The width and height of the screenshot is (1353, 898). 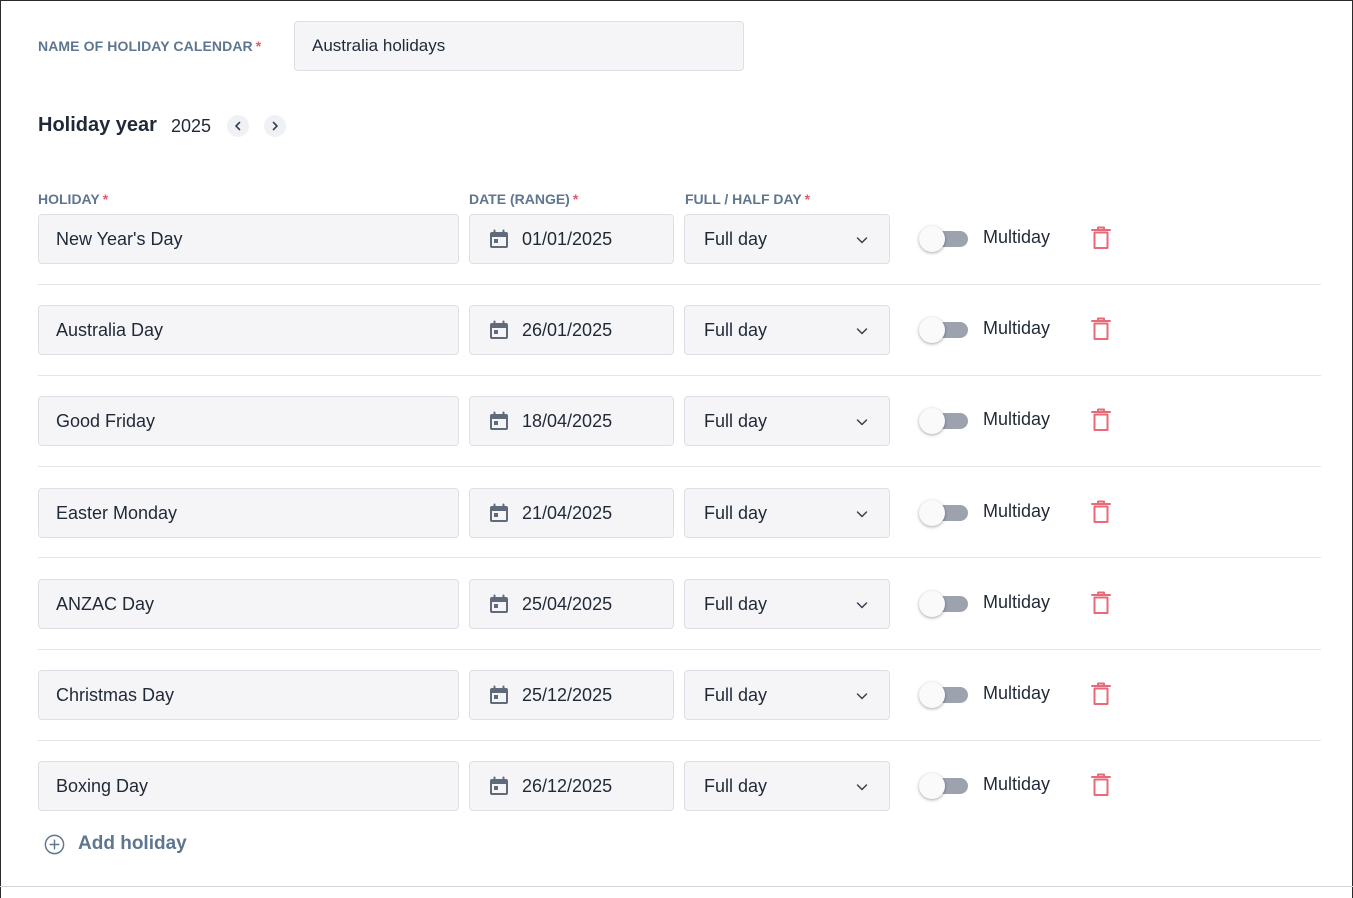 What do you see at coordinates (191, 126) in the screenshot?
I see `holiday-year-value: 2025` at bounding box center [191, 126].